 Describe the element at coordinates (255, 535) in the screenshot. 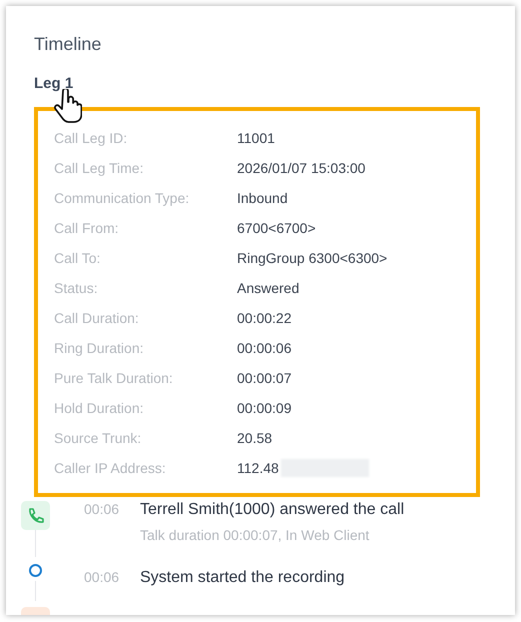

I see `event-detail: Talk duration 00:00:07, In Web Client` at that location.